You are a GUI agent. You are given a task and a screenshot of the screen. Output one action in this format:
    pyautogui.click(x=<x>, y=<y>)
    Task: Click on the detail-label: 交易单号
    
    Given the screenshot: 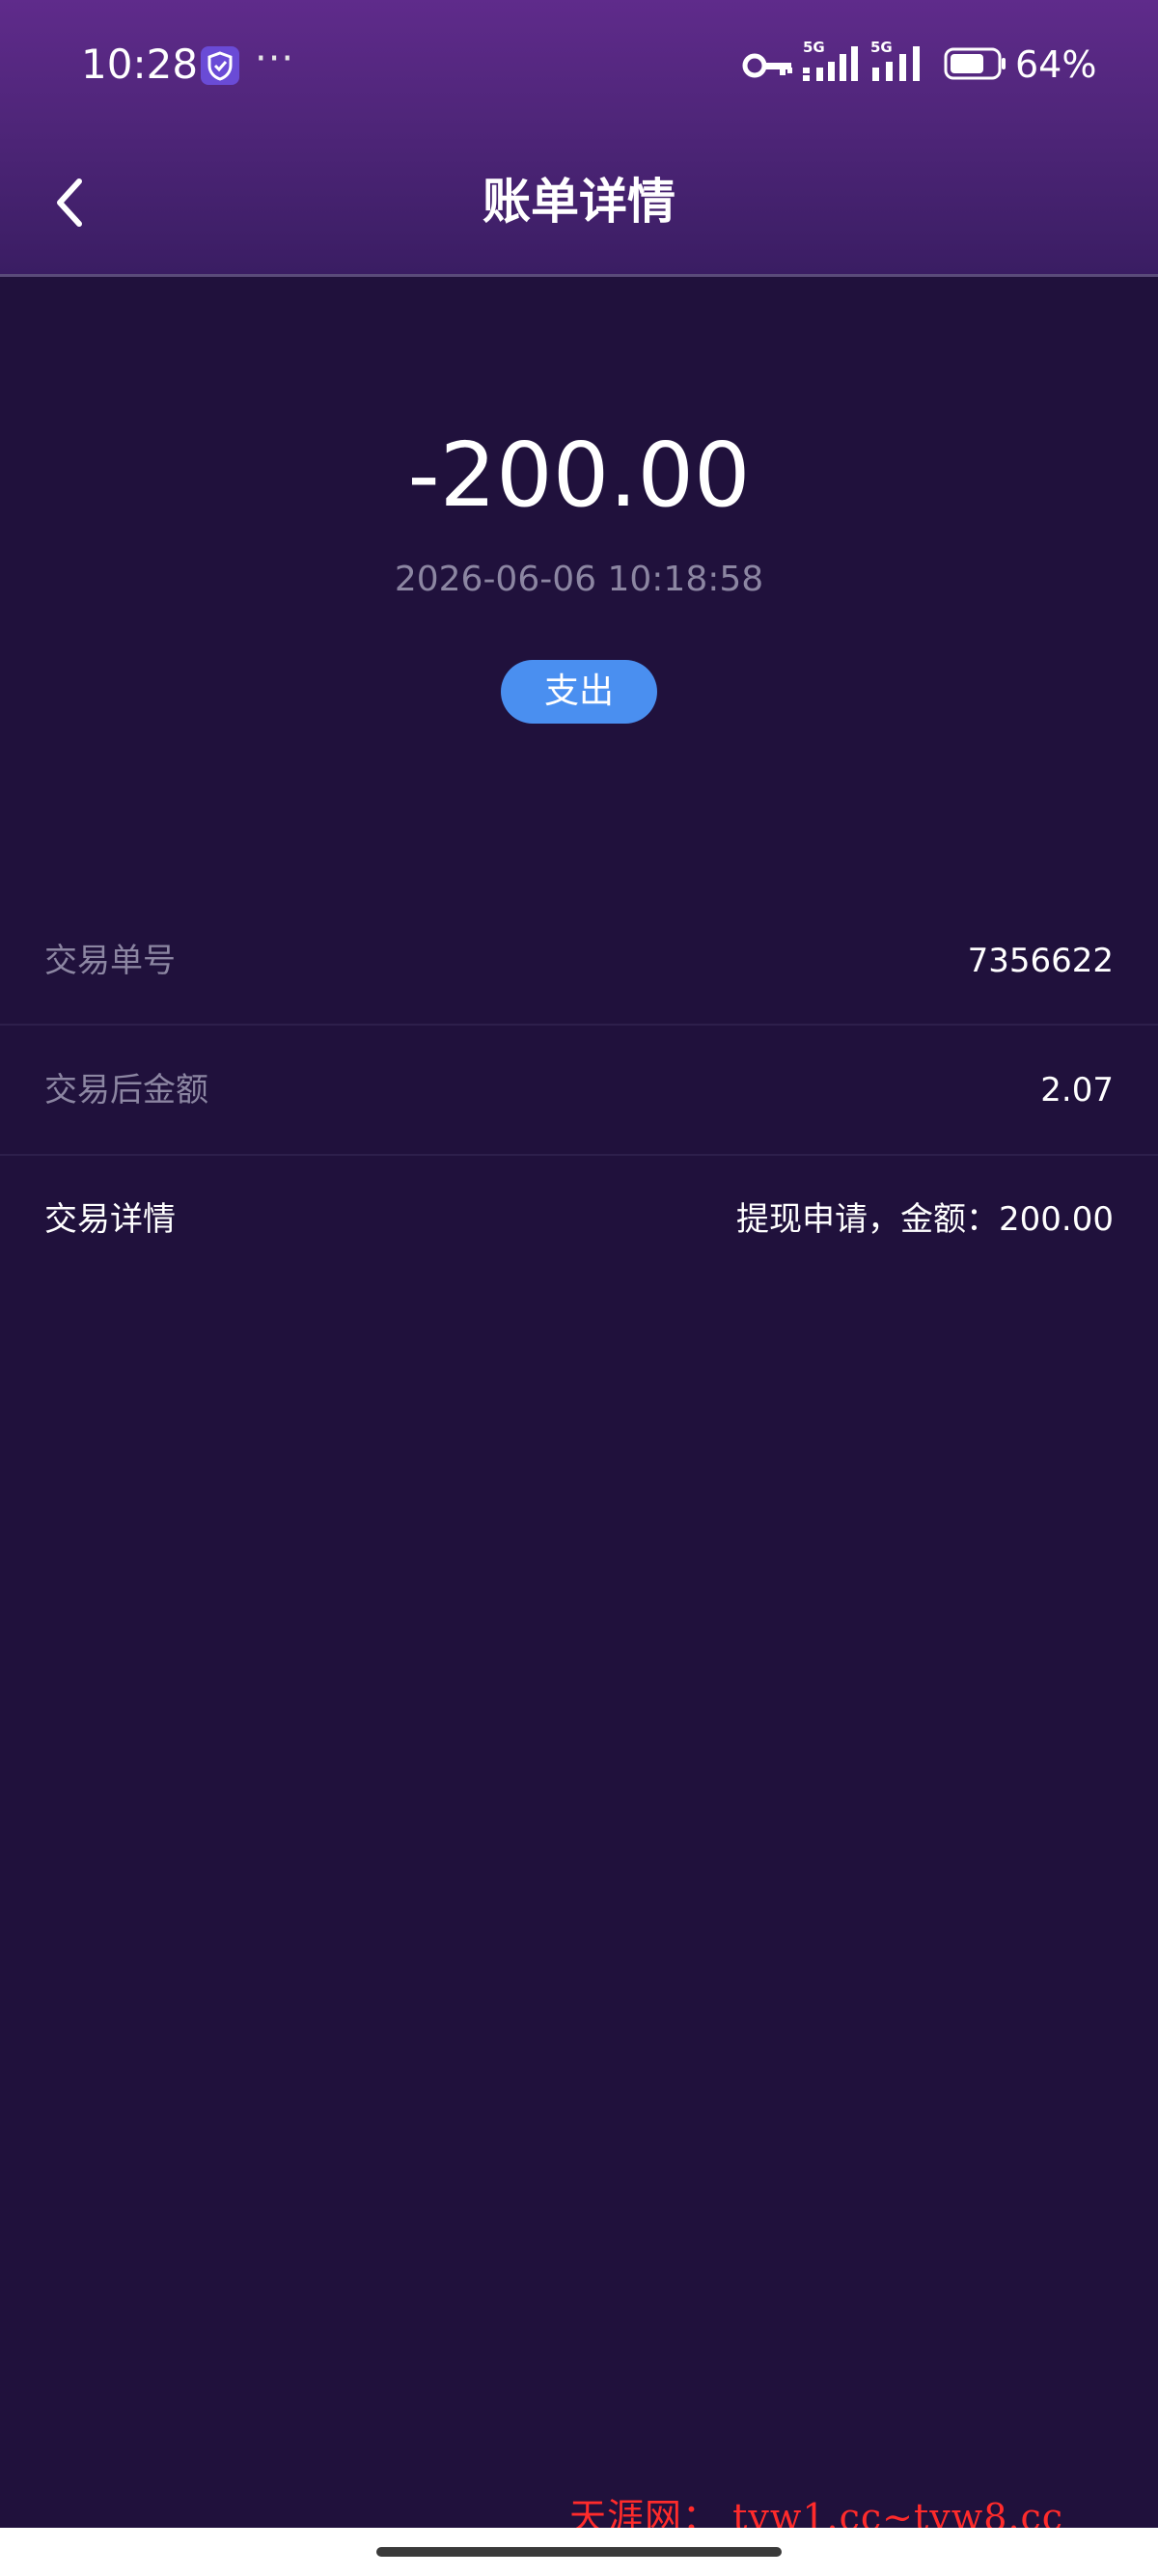 What is the action you would take?
    pyautogui.click(x=110, y=961)
    